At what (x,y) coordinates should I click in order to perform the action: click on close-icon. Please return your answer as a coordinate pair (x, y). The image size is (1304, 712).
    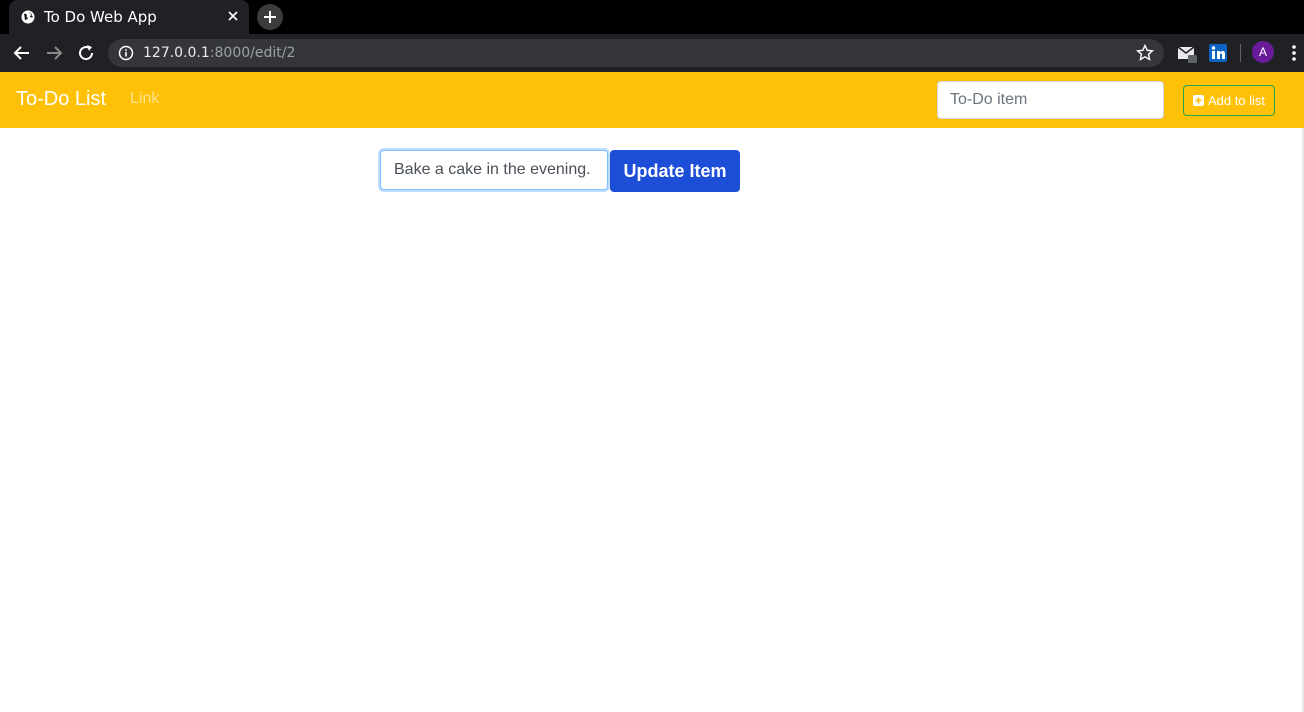
    Looking at the image, I should click on (233, 16).